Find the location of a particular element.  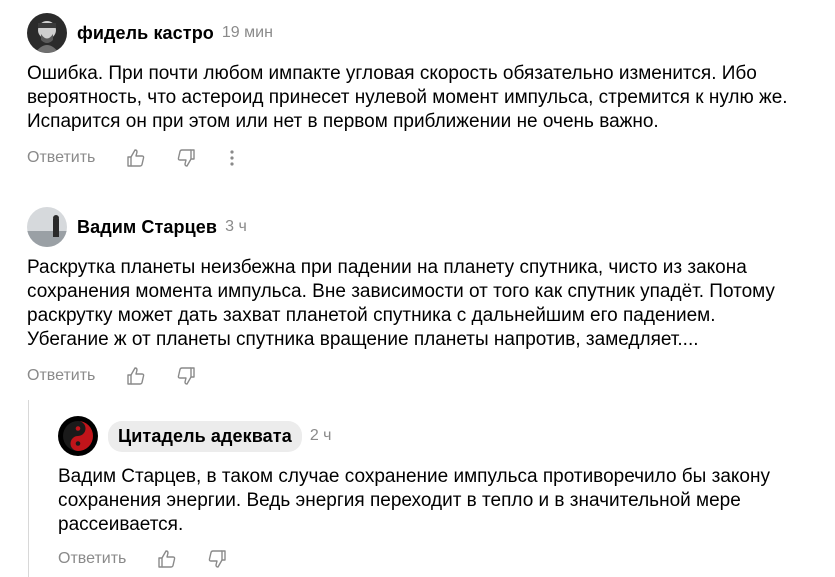

comment-header: Цитадель адеквата 2 ч is located at coordinates (195, 436).